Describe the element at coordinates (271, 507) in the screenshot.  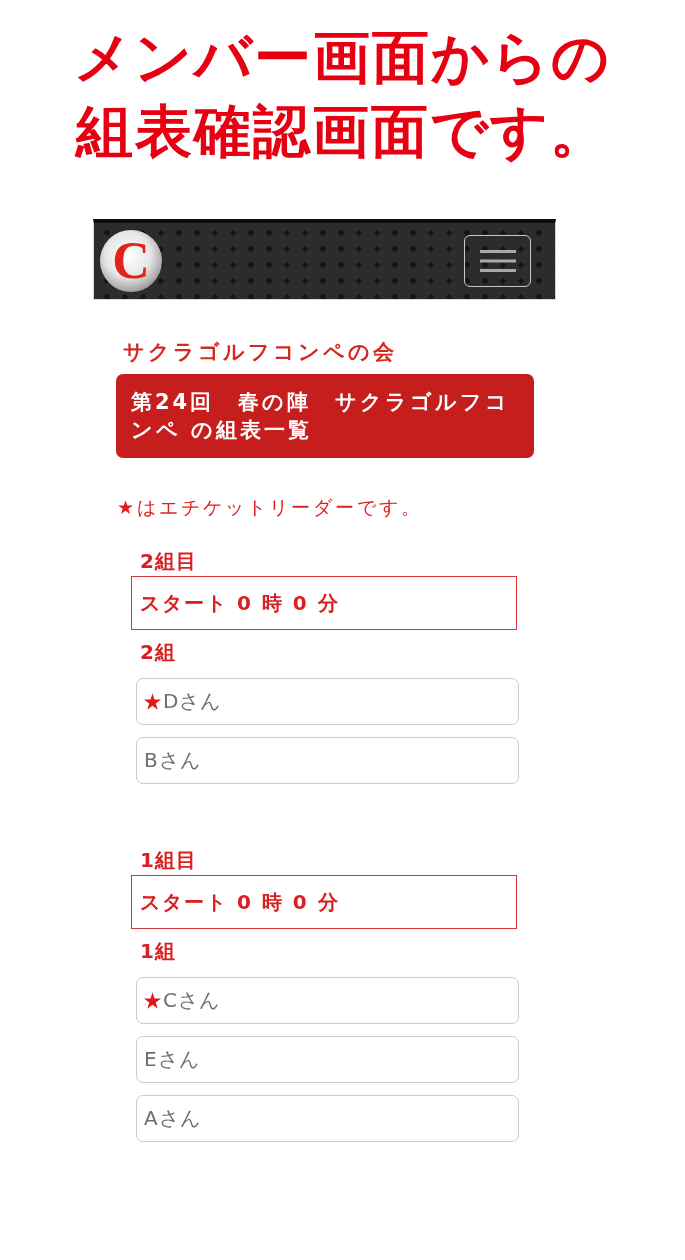
I see `legend-note: ★はエチケットリーダーです。` at that location.